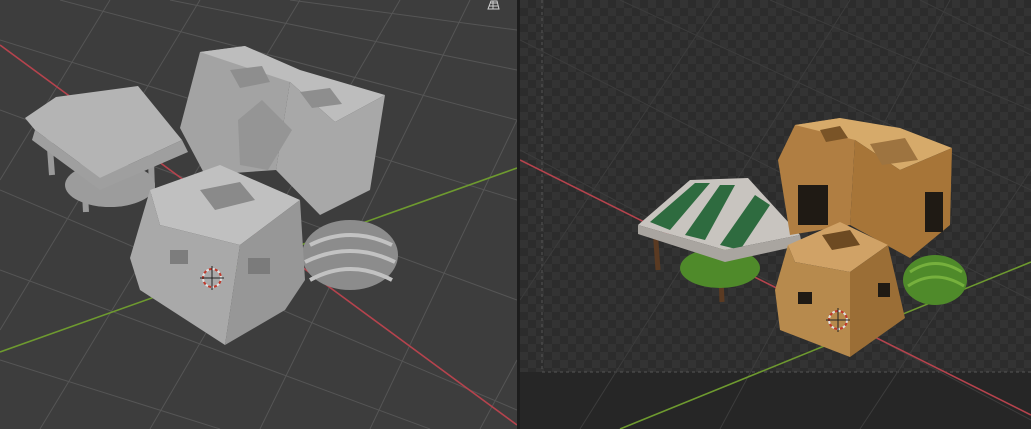 The width and height of the screenshot is (1031, 429). Describe the element at coordinates (217, 255) in the screenshot. I see `mud-brick-house-small` at that location.